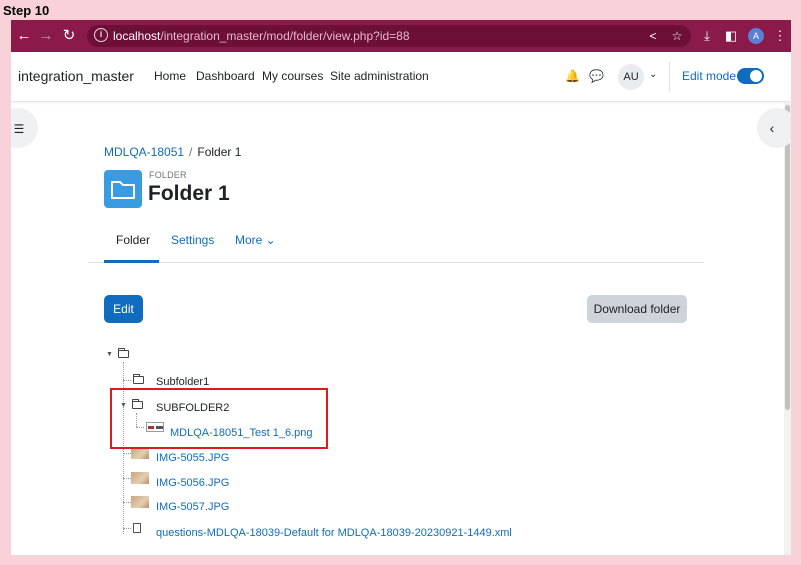  Describe the element at coordinates (596, 76) in the screenshot. I see `messages-chat-icon: 💬` at that location.